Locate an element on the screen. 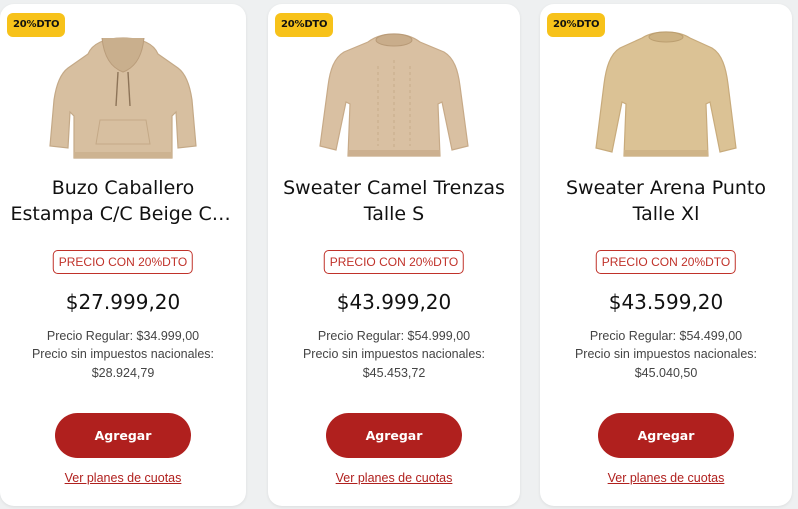 This screenshot has height=509, width=798. no-tax-price-value: $28.924,79 is located at coordinates (123, 373).